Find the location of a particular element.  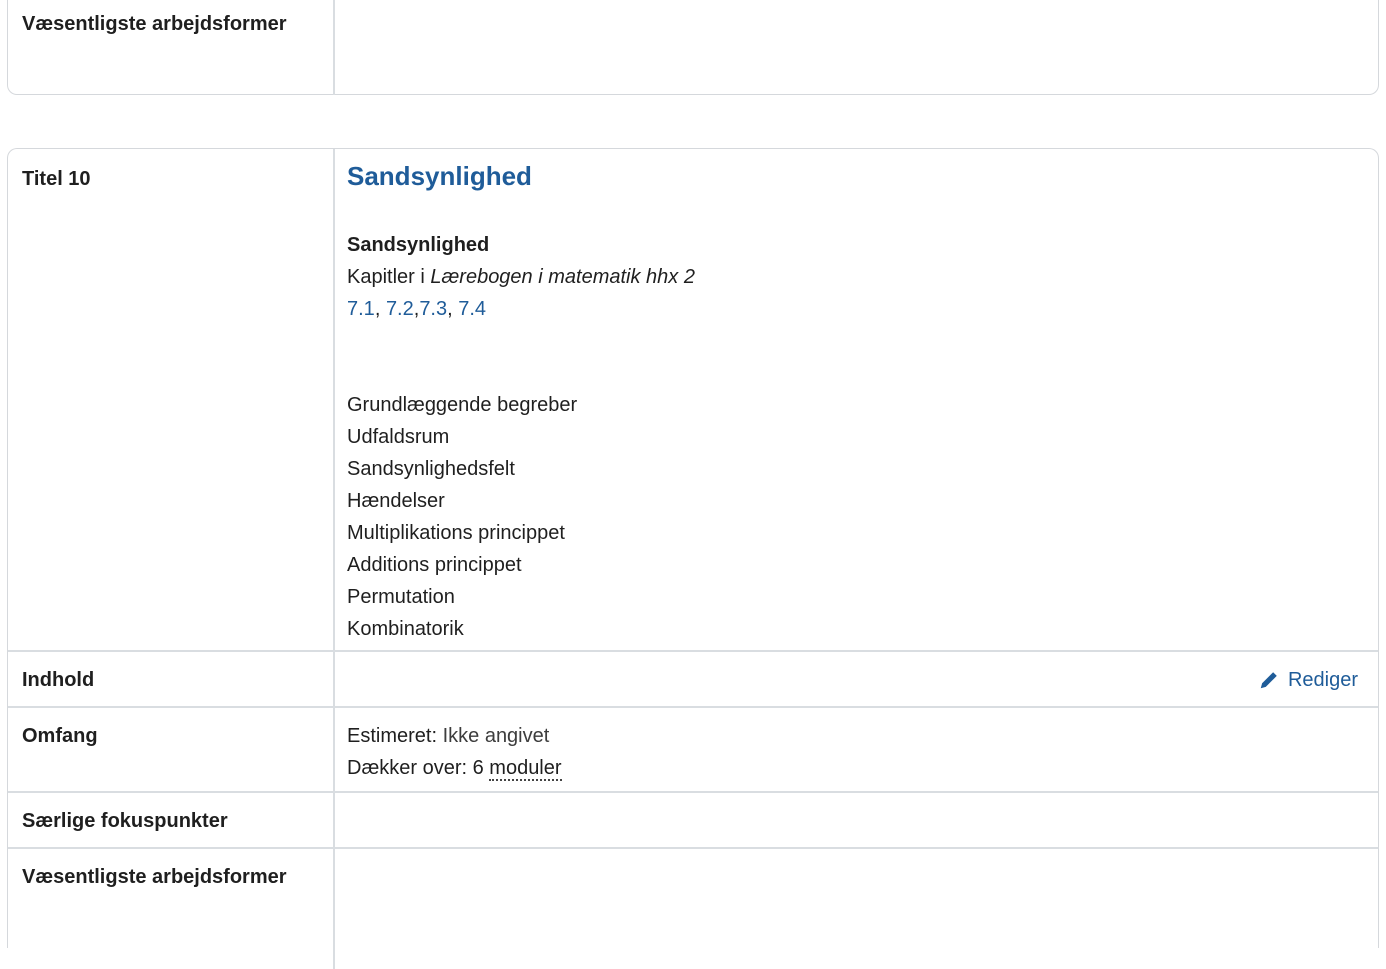

title-label: Titel 10 is located at coordinates (171, 399).